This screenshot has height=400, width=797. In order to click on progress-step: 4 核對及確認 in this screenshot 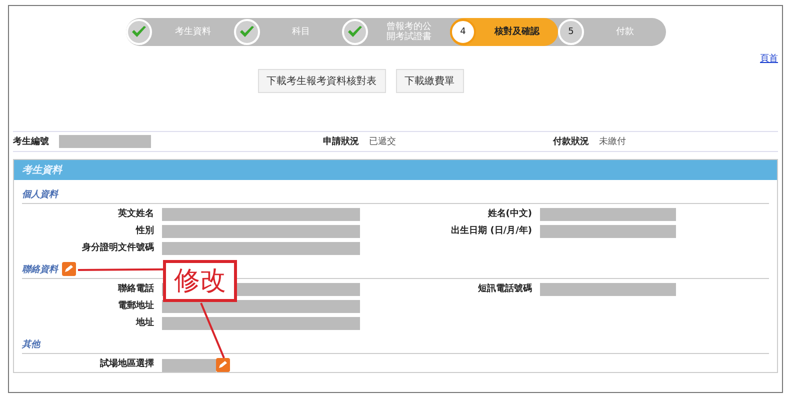, I will do `click(504, 32)`.